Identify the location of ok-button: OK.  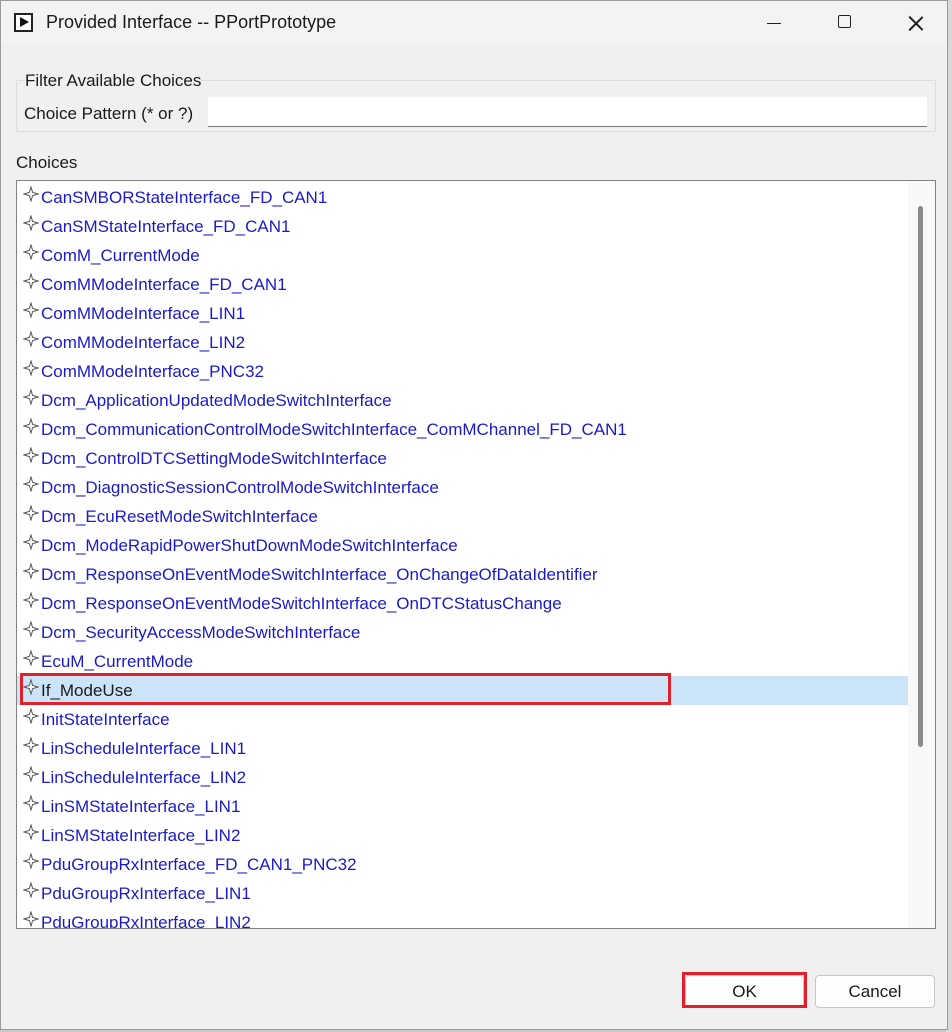
(744, 991).